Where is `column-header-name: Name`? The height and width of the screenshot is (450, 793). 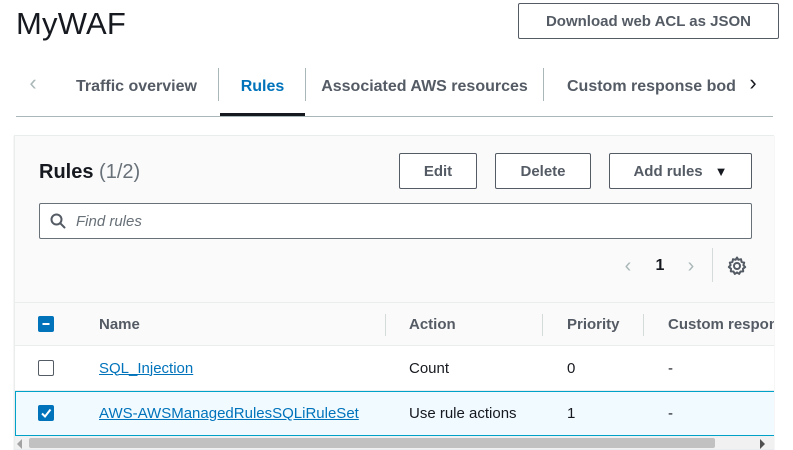 column-header-name: Name is located at coordinates (239, 324).